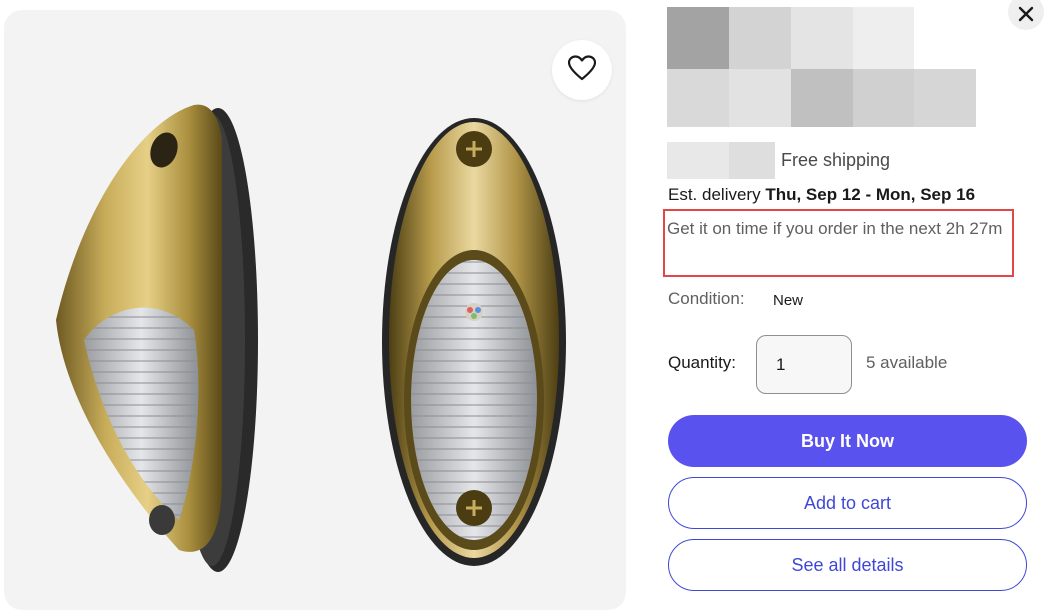 The height and width of the screenshot is (610, 1062). Describe the element at coordinates (847, 503) in the screenshot. I see `add-to-cart-button: Add to cart` at that location.